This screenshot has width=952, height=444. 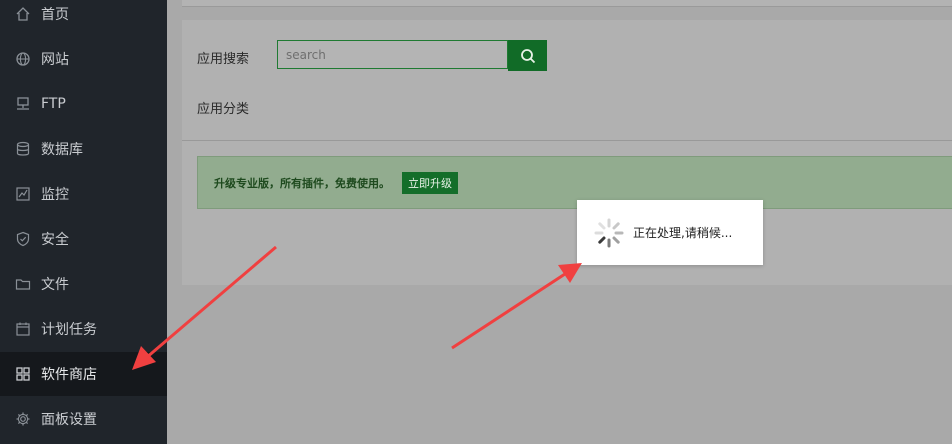 I want to click on monitor-icon, so click(x=23, y=194).